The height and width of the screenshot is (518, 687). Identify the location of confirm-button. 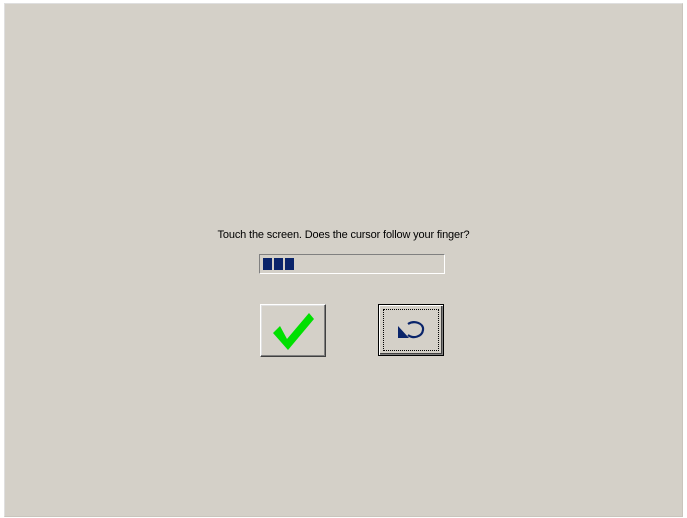
(293, 330).